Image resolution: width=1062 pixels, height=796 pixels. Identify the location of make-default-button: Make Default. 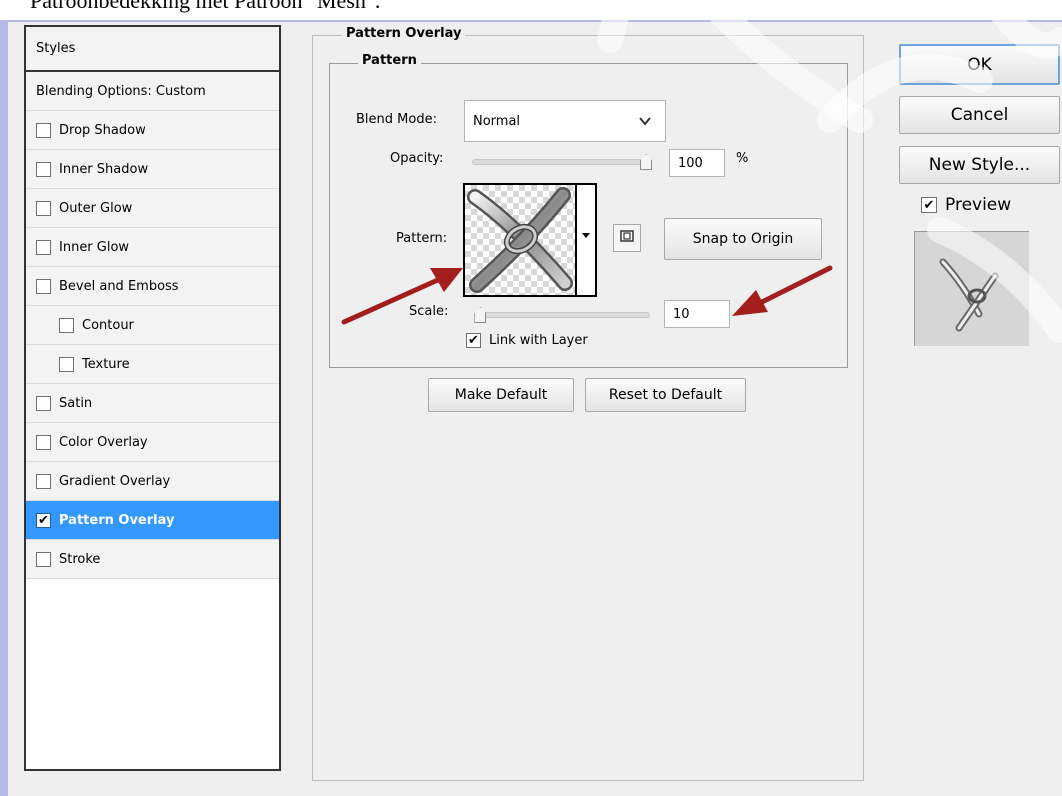
(501, 395).